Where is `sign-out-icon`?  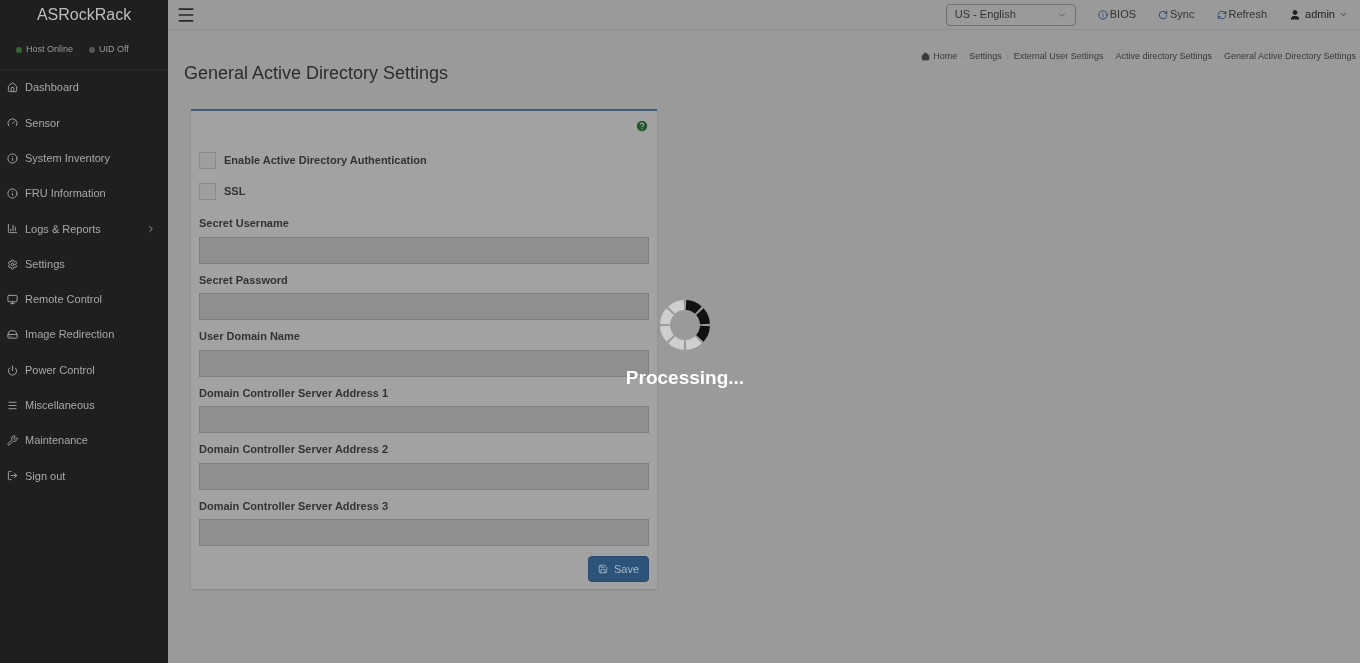
sign-out-icon is located at coordinates (12, 476).